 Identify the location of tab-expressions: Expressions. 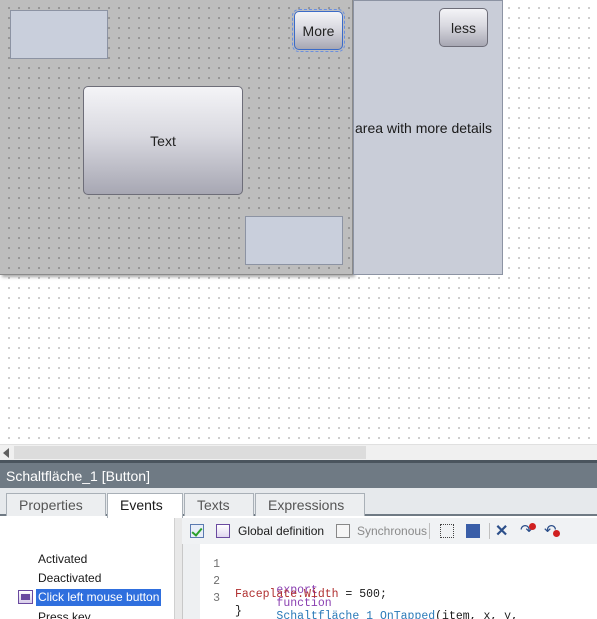
(310, 504).